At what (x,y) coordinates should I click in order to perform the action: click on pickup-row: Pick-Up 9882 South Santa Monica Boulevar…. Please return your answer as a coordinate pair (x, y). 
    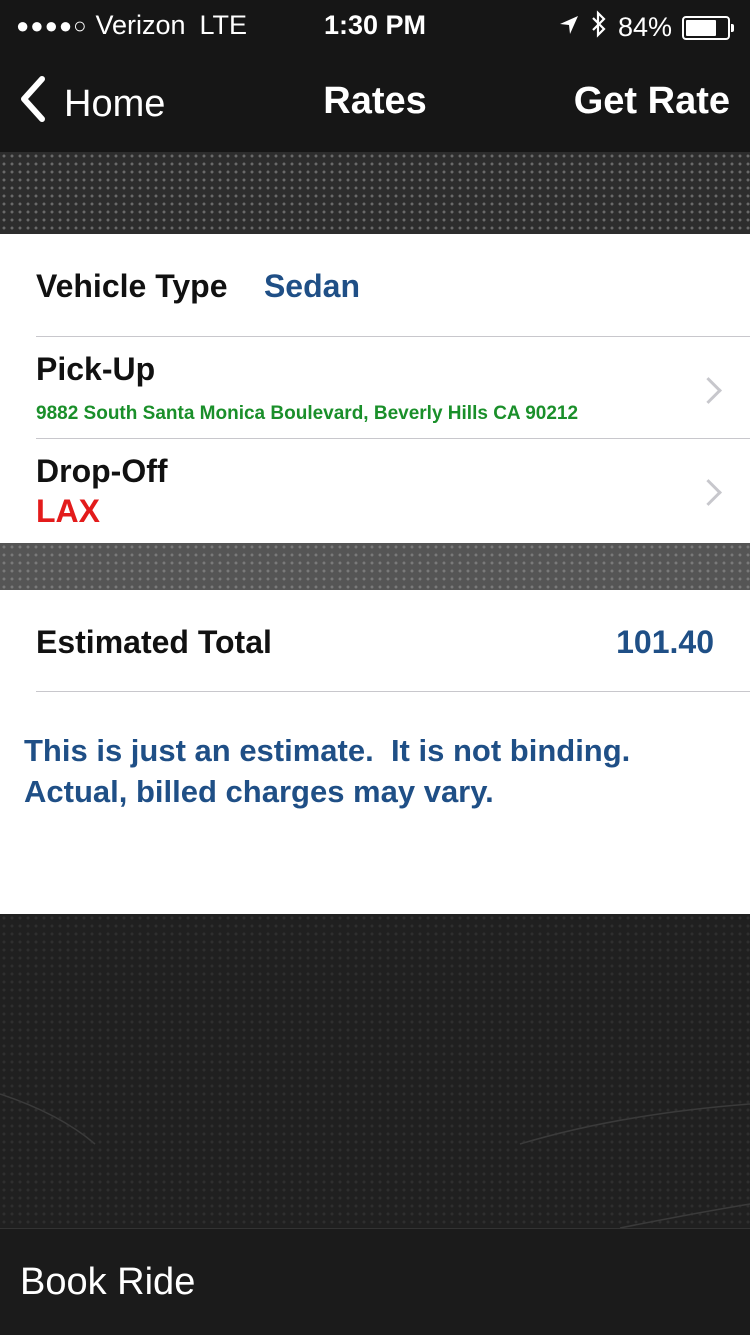
    Looking at the image, I should click on (393, 388).